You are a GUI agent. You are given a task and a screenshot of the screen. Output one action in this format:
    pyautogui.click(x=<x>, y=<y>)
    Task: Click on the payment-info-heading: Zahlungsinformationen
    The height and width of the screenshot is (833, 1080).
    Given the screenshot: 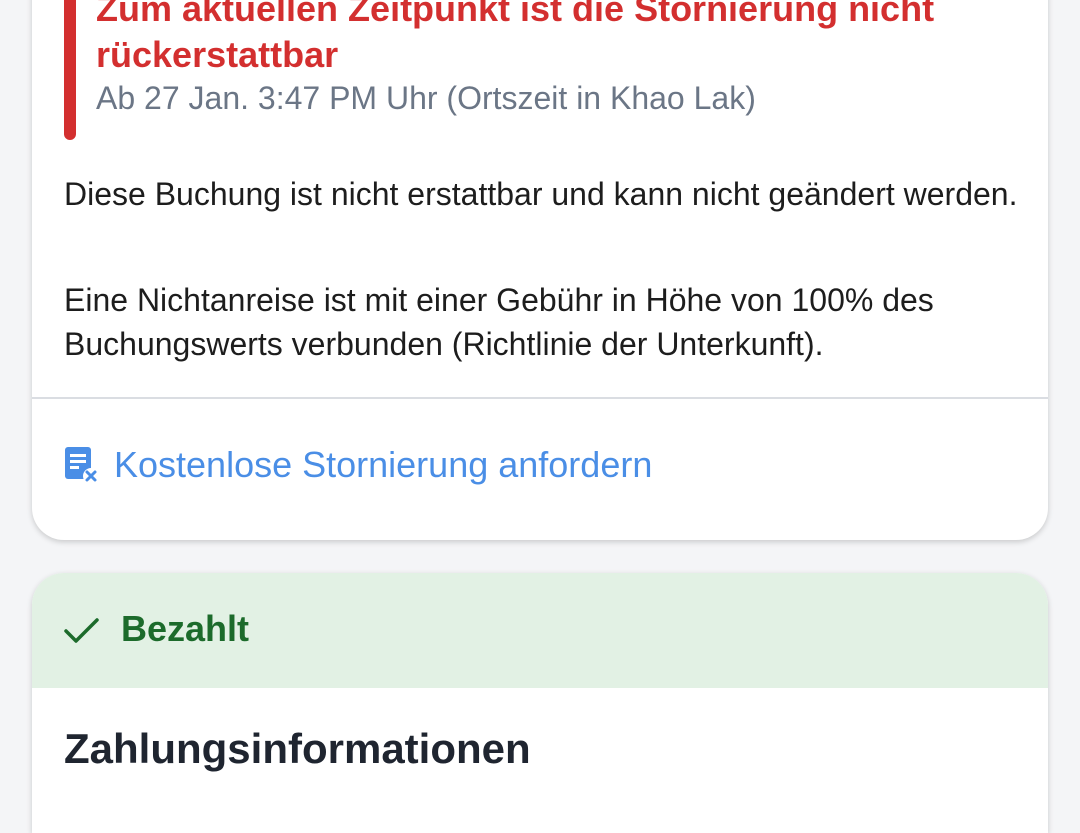 What is the action you would take?
    pyautogui.click(x=297, y=748)
    